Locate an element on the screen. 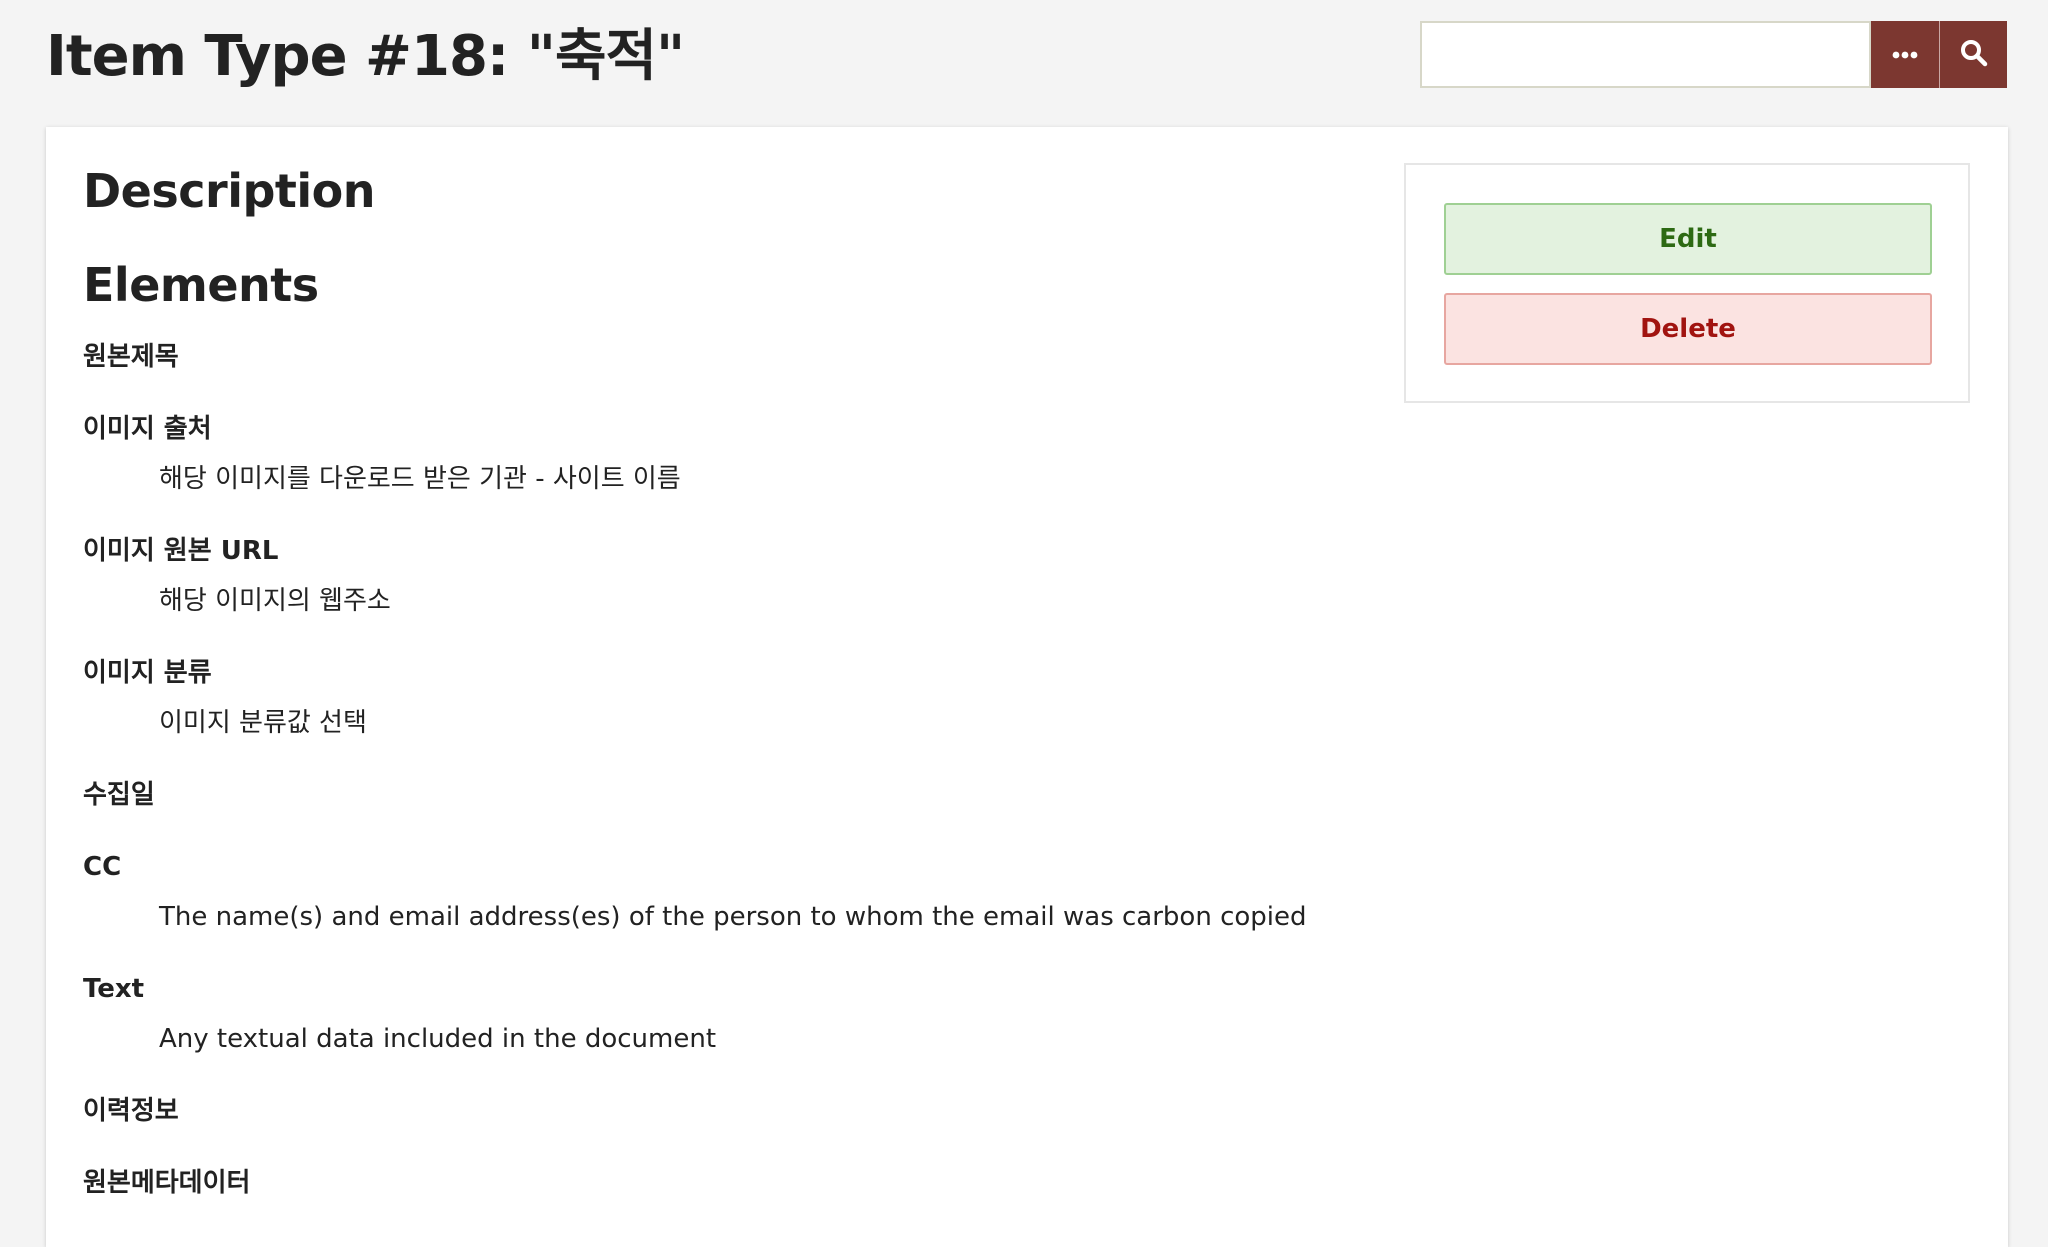 The image size is (2048, 1247). search-icon is located at coordinates (1974, 54).